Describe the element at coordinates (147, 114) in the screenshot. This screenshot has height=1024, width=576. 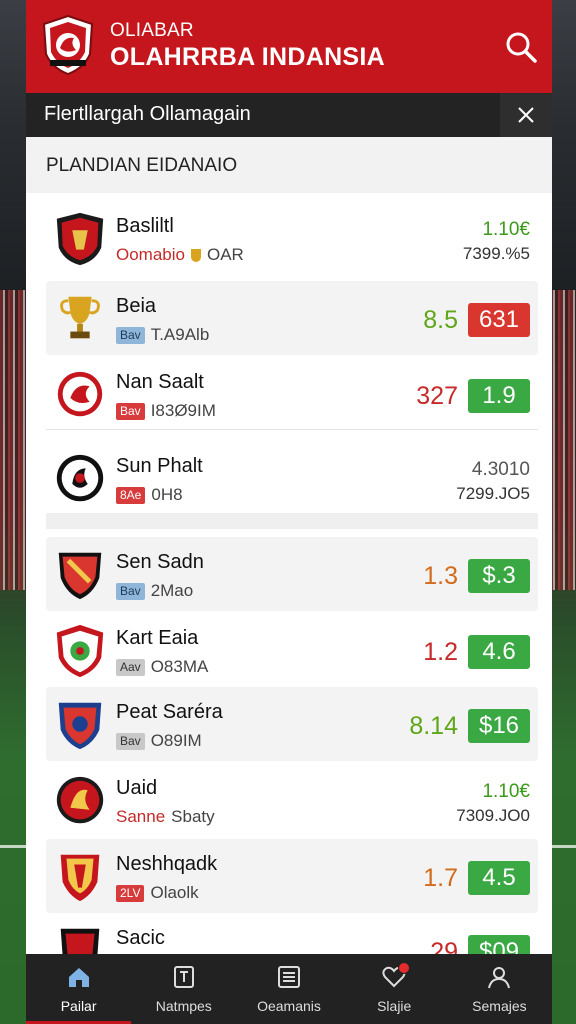
I see `banner-text: Flertllargah Ollamagain` at that location.